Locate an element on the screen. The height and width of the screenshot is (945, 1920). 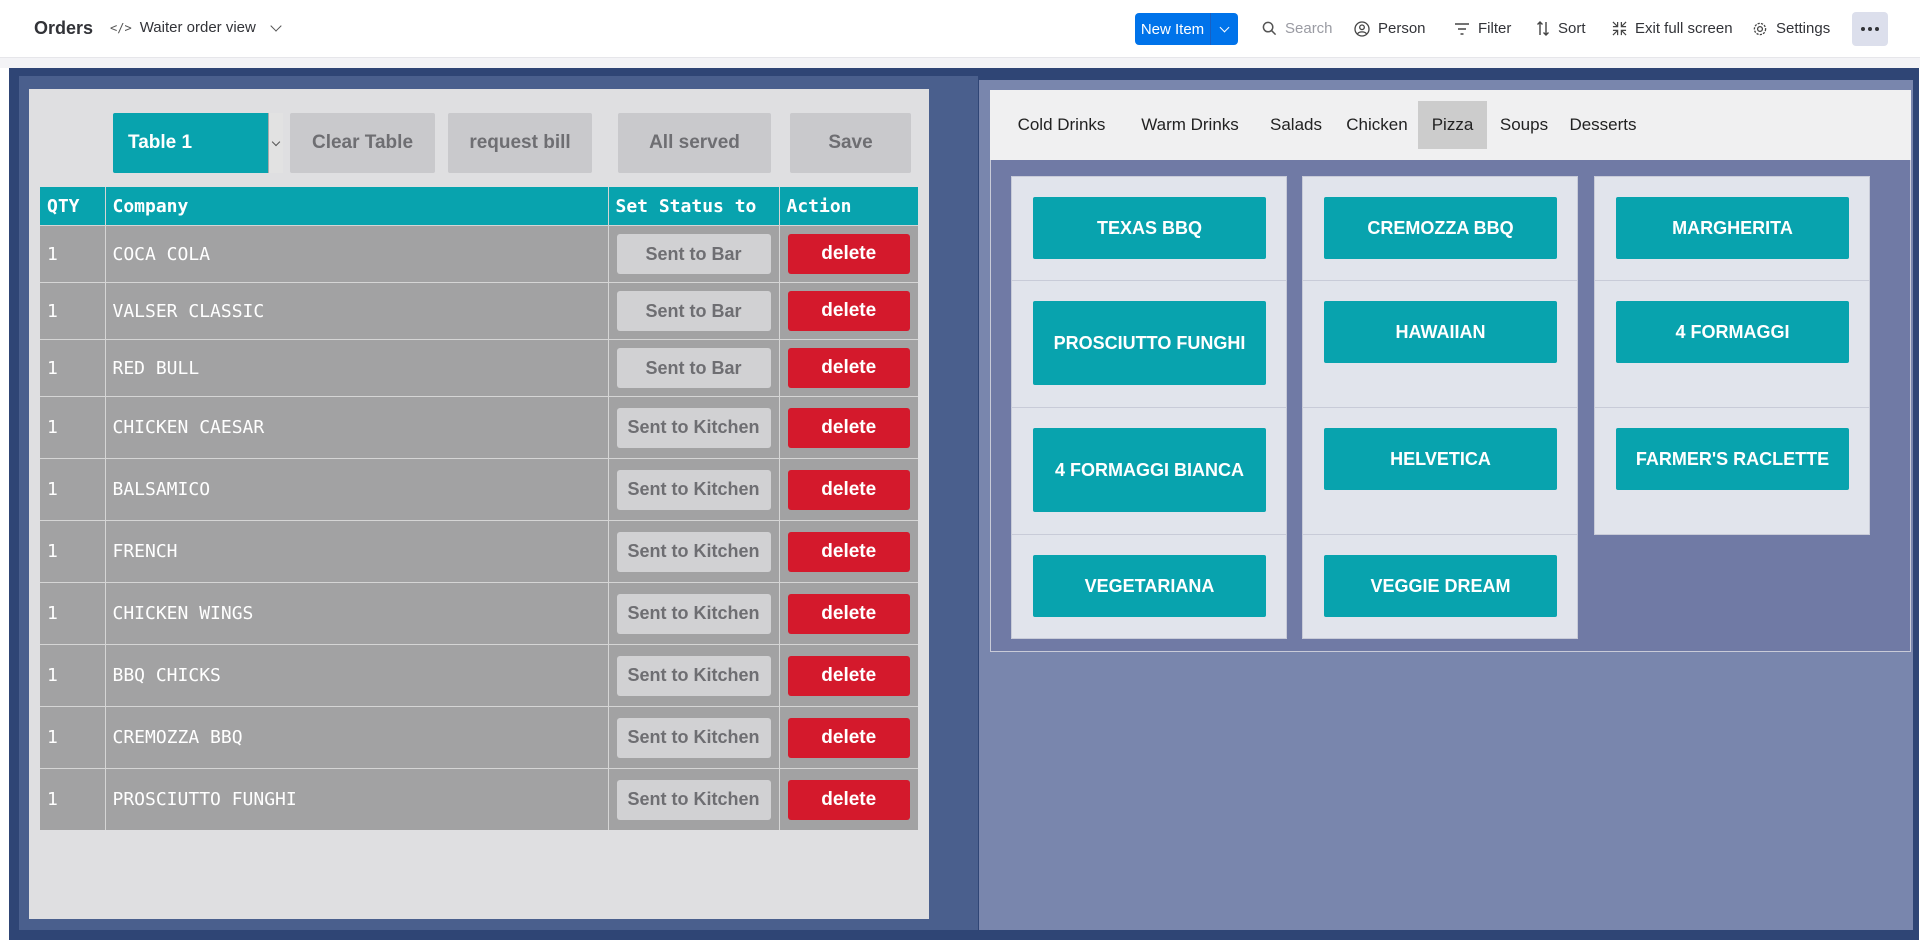
menu-cell: HAWAIIAN is located at coordinates (1440, 344).